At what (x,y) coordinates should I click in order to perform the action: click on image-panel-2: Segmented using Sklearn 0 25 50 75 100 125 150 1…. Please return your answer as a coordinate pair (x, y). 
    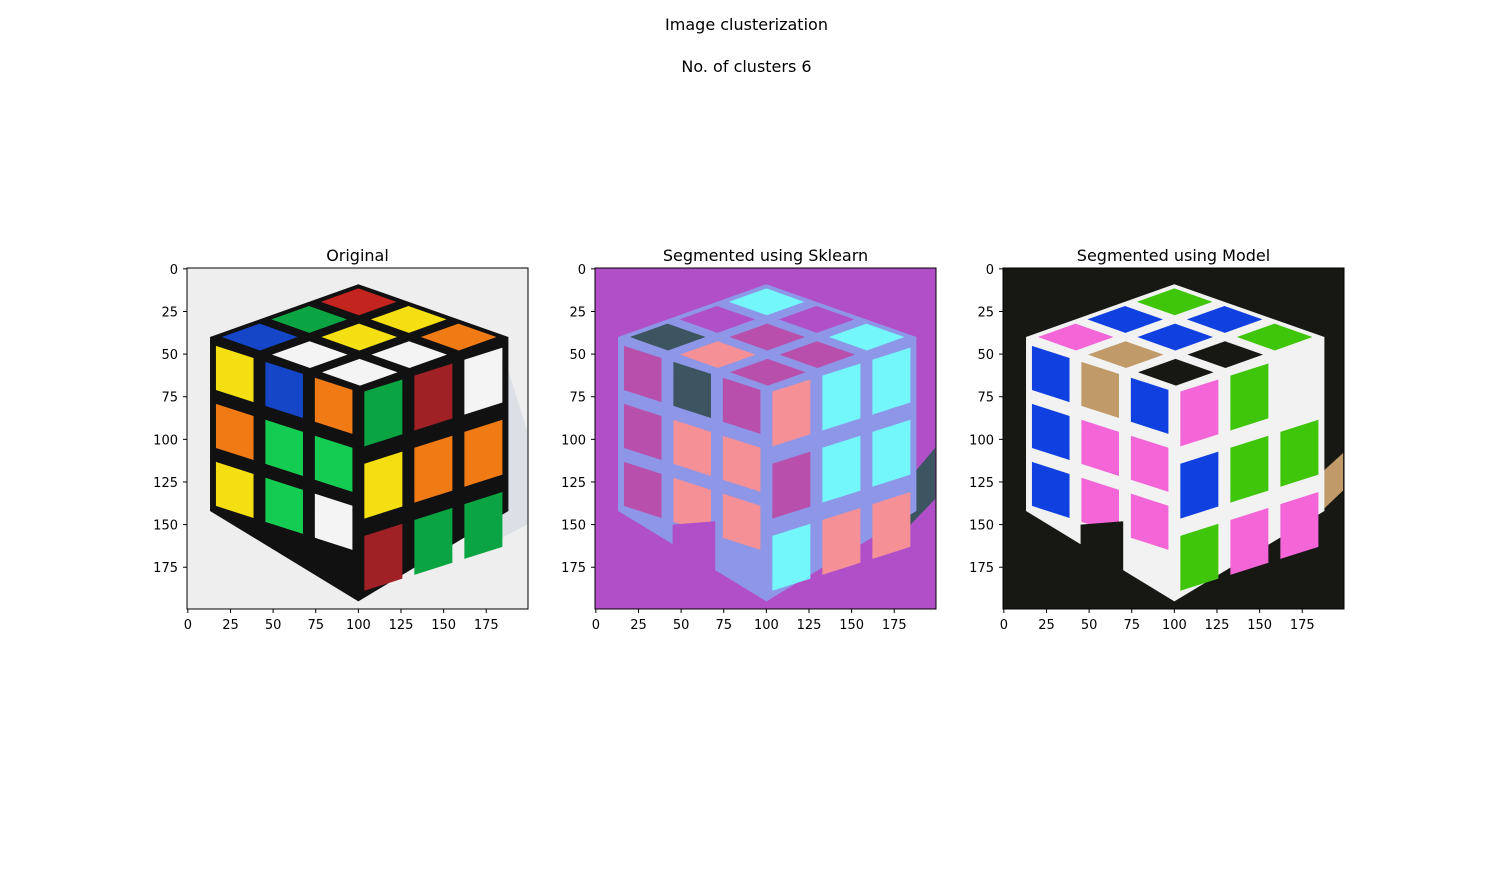
    Looking at the image, I should click on (749, 439).